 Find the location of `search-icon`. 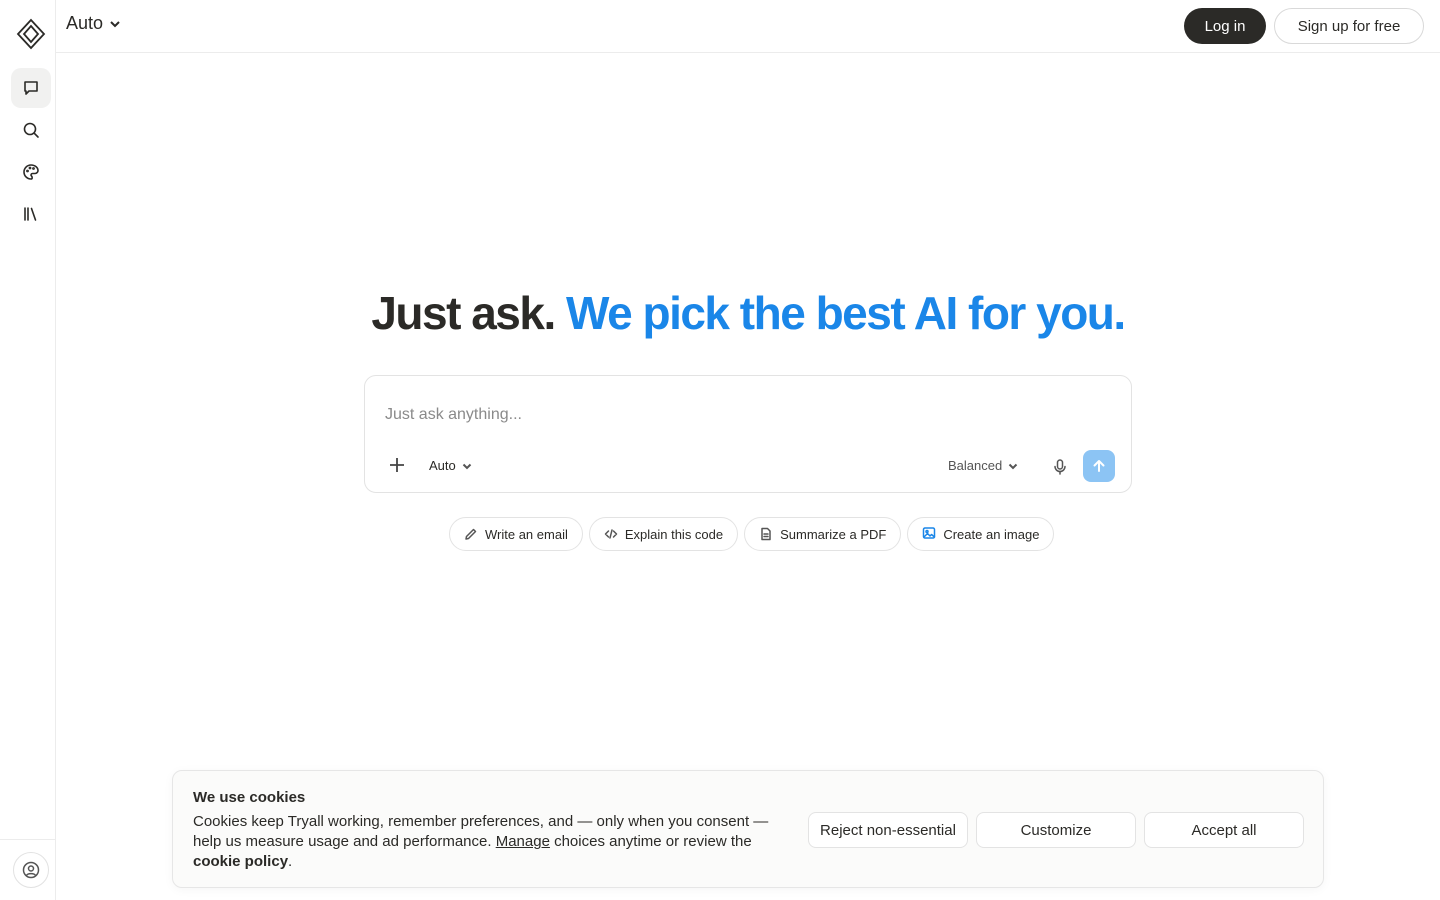

search-icon is located at coordinates (31, 130).